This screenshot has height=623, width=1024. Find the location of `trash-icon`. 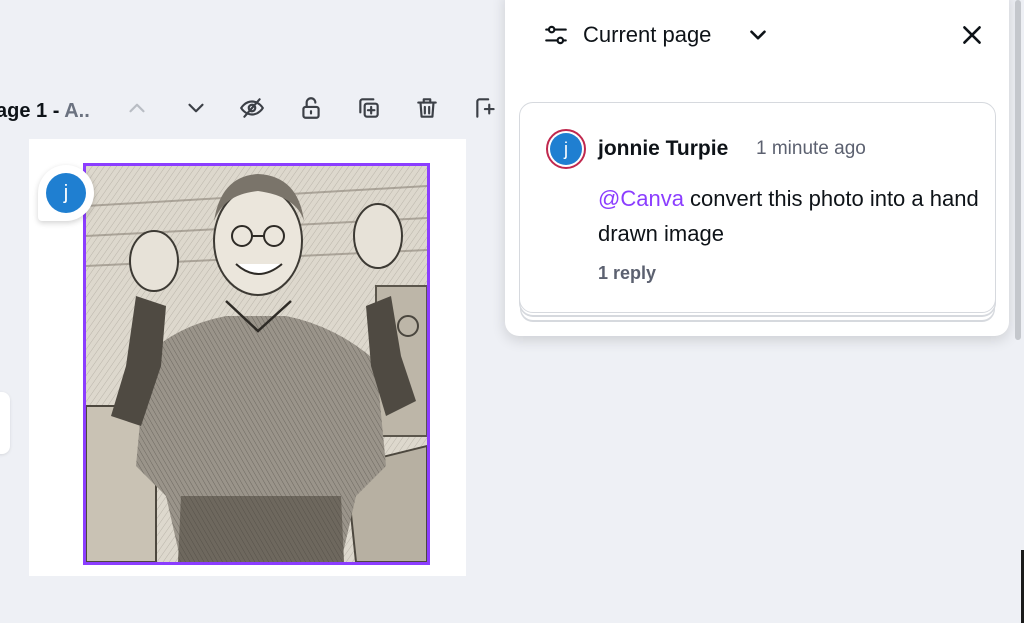

trash-icon is located at coordinates (427, 110).